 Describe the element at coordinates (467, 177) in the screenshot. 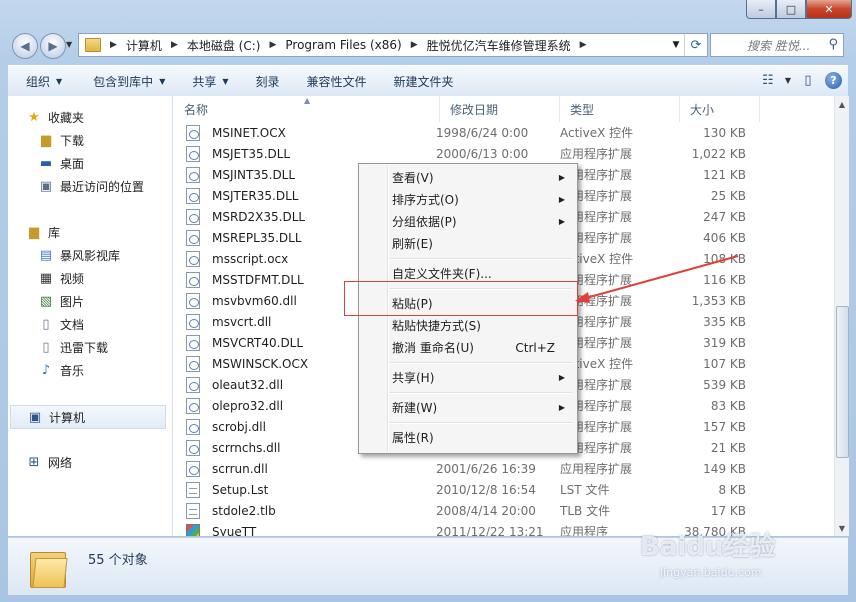

I see `menu-item-view: 查看(V) ▶` at that location.